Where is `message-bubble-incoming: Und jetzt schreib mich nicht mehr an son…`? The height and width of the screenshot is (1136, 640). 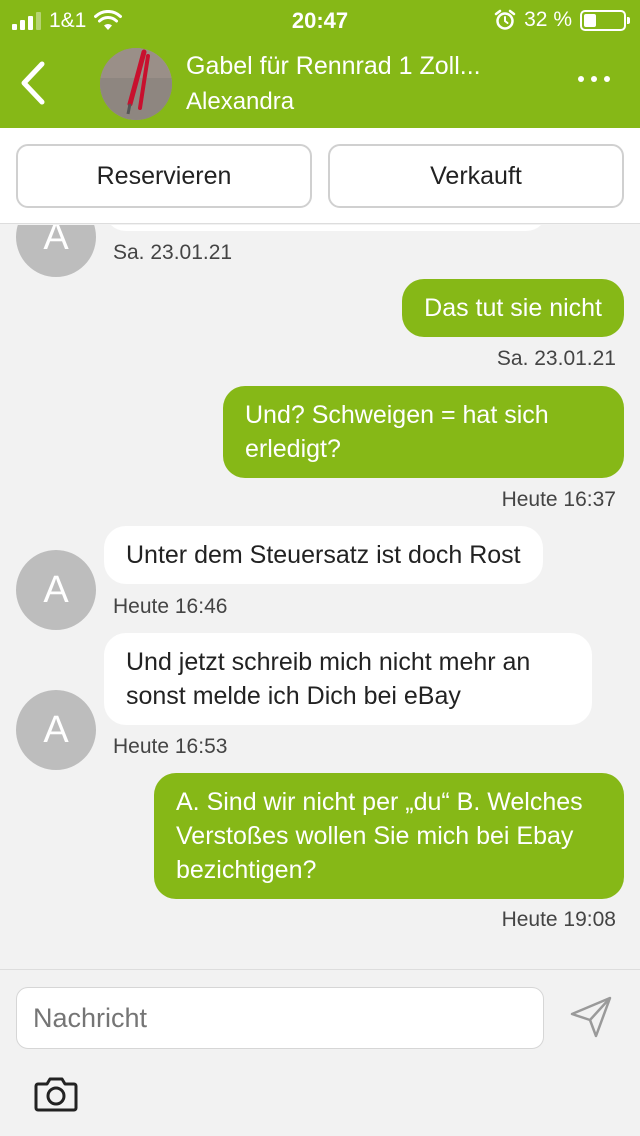 message-bubble-incoming: Und jetzt schreib mich nicht mehr an son… is located at coordinates (348, 679).